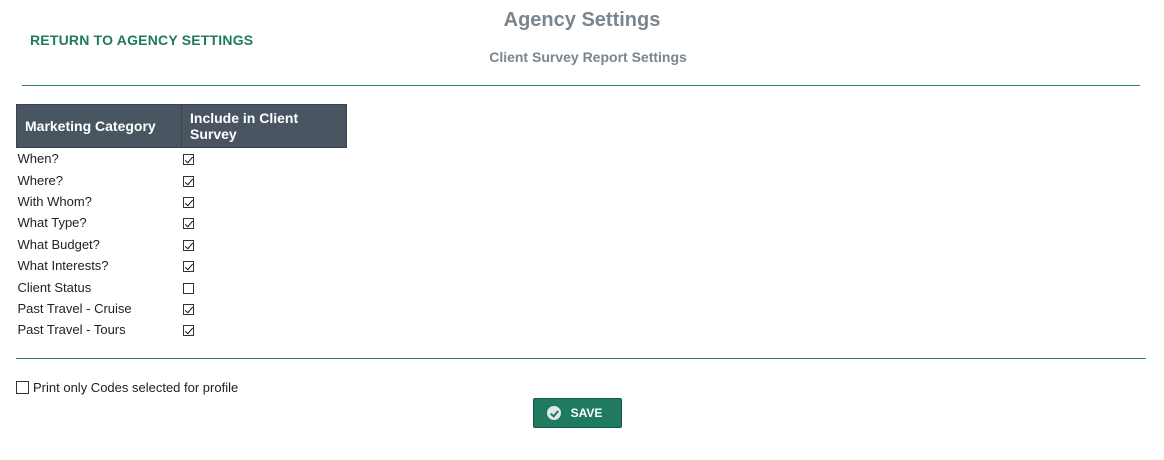 The height and width of the screenshot is (460, 1164). Describe the element at coordinates (40, 180) in the screenshot. I see `category-label: Where?` at that location.